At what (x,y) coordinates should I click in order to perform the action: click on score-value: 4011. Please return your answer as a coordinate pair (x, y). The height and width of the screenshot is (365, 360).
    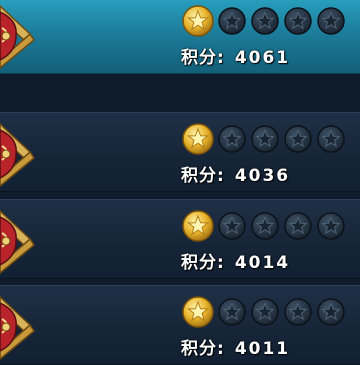
    Looking at the image, I should click on (262, 349).